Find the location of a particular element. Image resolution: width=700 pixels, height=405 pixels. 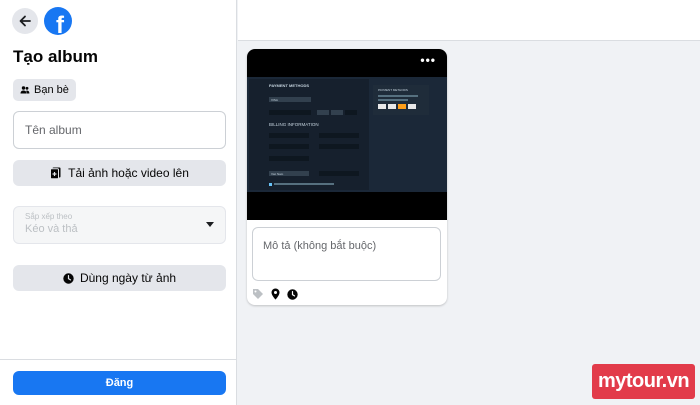

upload-label: Tải ảnh hoặc video lên is located at coordinates (128, 173).